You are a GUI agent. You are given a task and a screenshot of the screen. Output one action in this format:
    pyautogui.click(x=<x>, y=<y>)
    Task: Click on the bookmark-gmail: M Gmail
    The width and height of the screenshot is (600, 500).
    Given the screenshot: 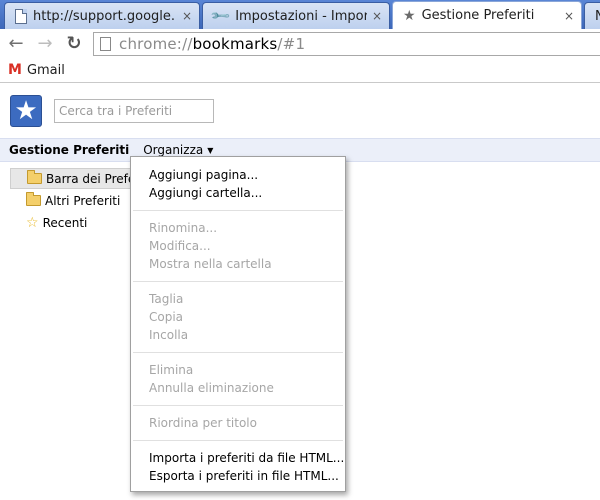 What is the action you would take?
    pyautogui.click(x=36, y=70)
    